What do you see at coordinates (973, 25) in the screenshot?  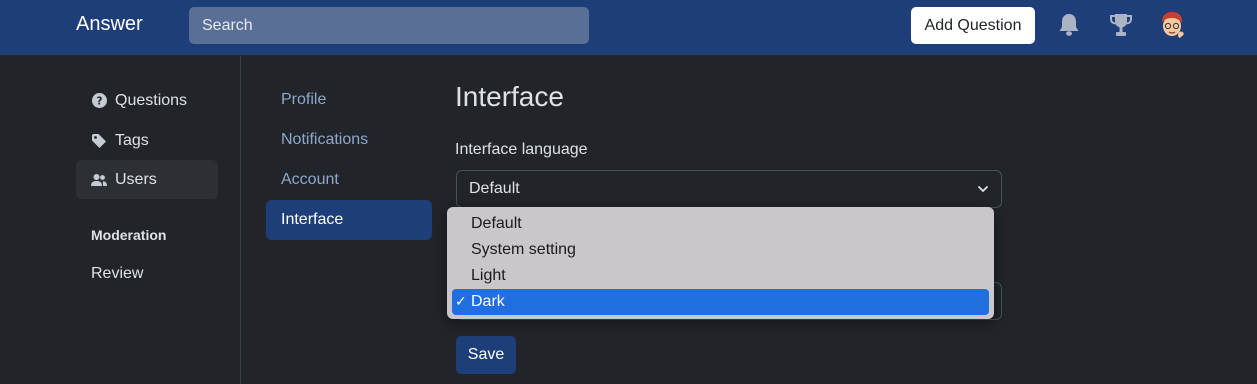 I see `add-question-button: Add Question` at bounding box center [973, 25].